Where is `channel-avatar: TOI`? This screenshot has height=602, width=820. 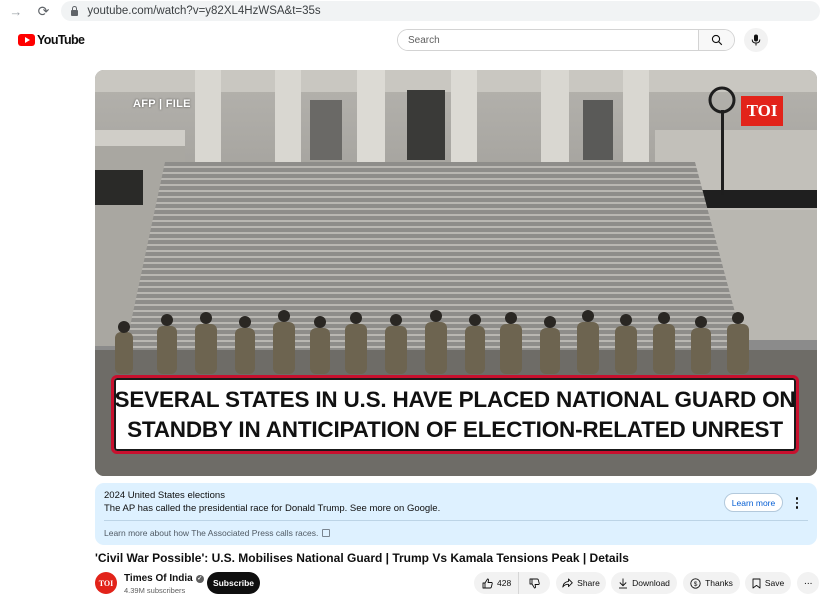
channel-avatar: TOI is located at coordinates (106, 583).